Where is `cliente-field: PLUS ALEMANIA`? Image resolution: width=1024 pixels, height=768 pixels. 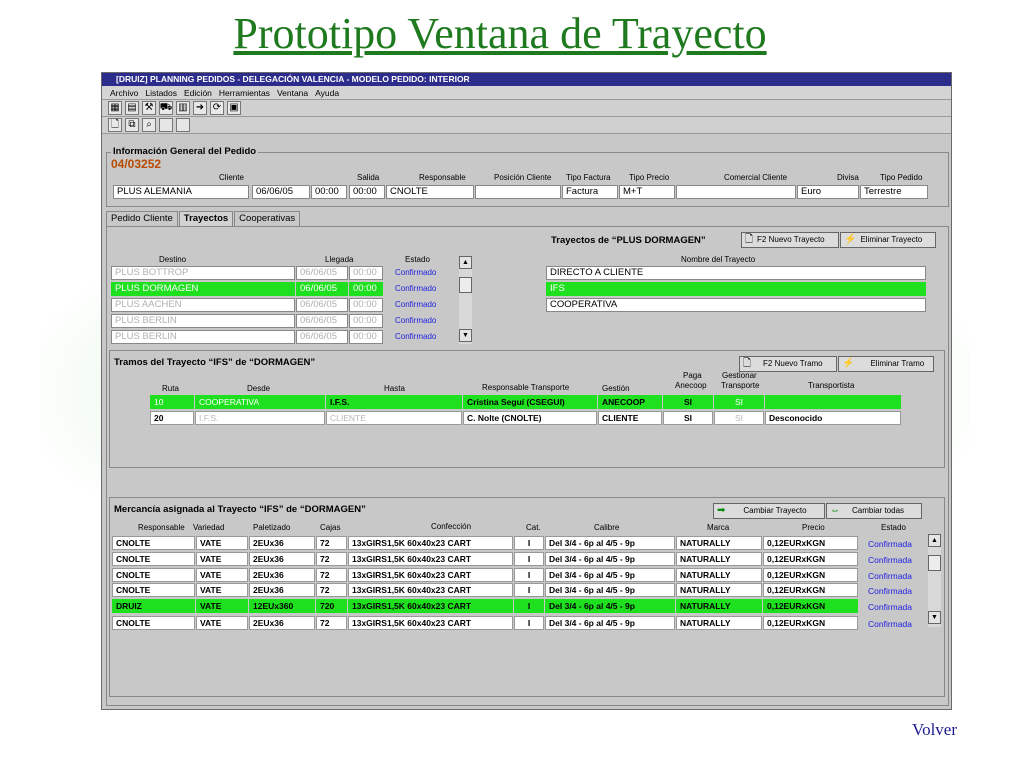
cliente-field: PLUS ALEMANIA is located at coordinates (181, 192).